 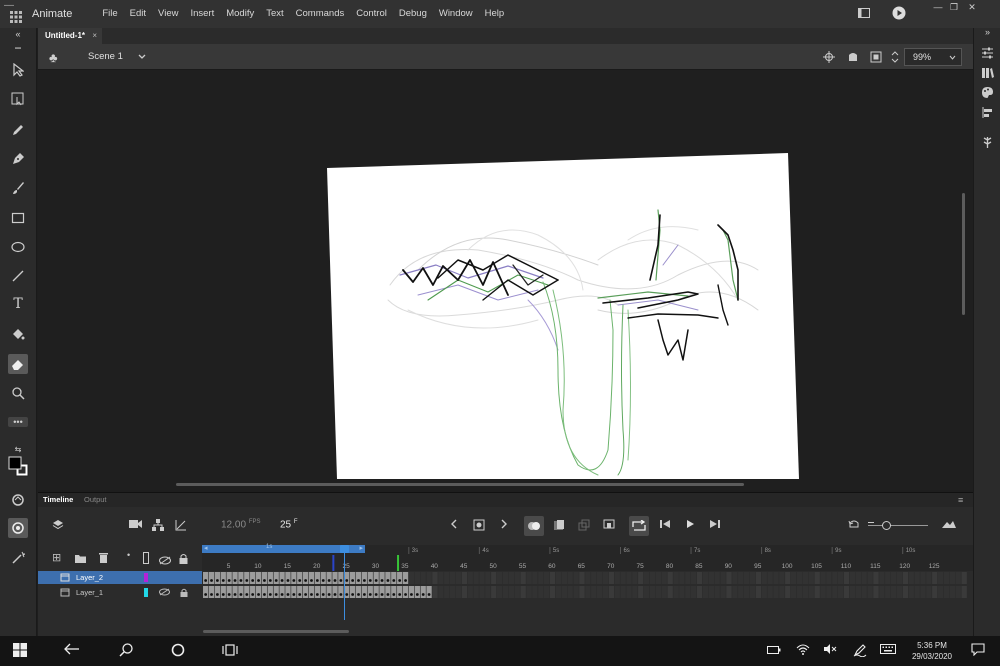 What do you see at coordinates (963, 254) in the screenshot?
I see `stage-vertical-scrollbar` at bounding box center [963, 254].